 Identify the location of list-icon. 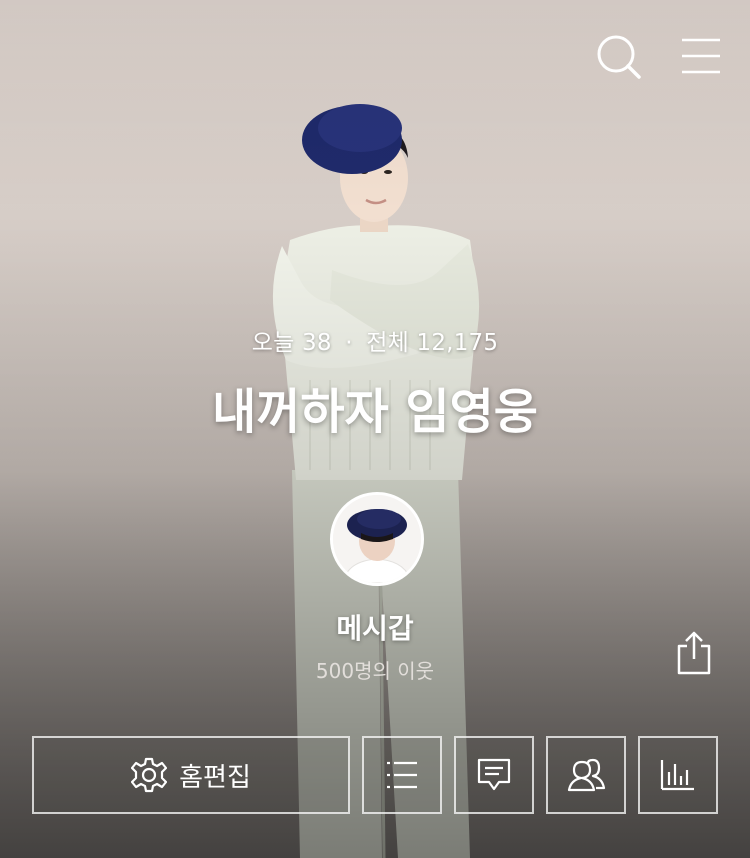
(402, 775).